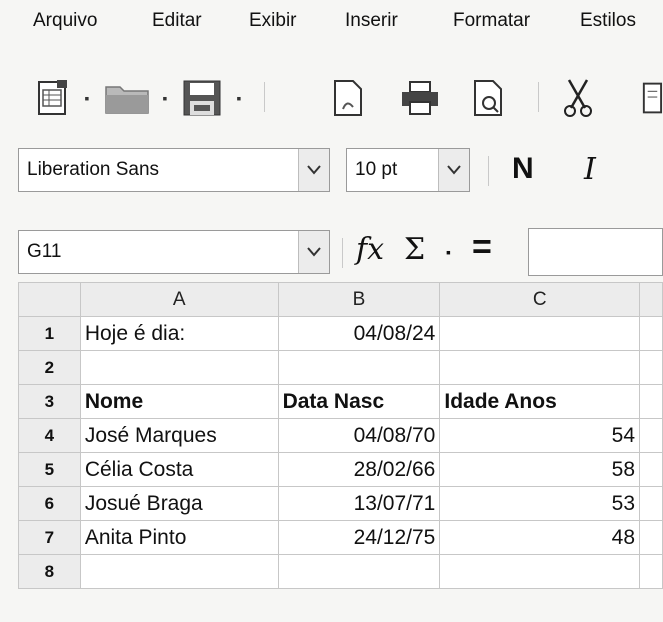 The image size is (663, 622). What do you see at coordinates (540, 537) in the screenshot?
I see `cell-c7: 48` at bounding box center [540, 537].